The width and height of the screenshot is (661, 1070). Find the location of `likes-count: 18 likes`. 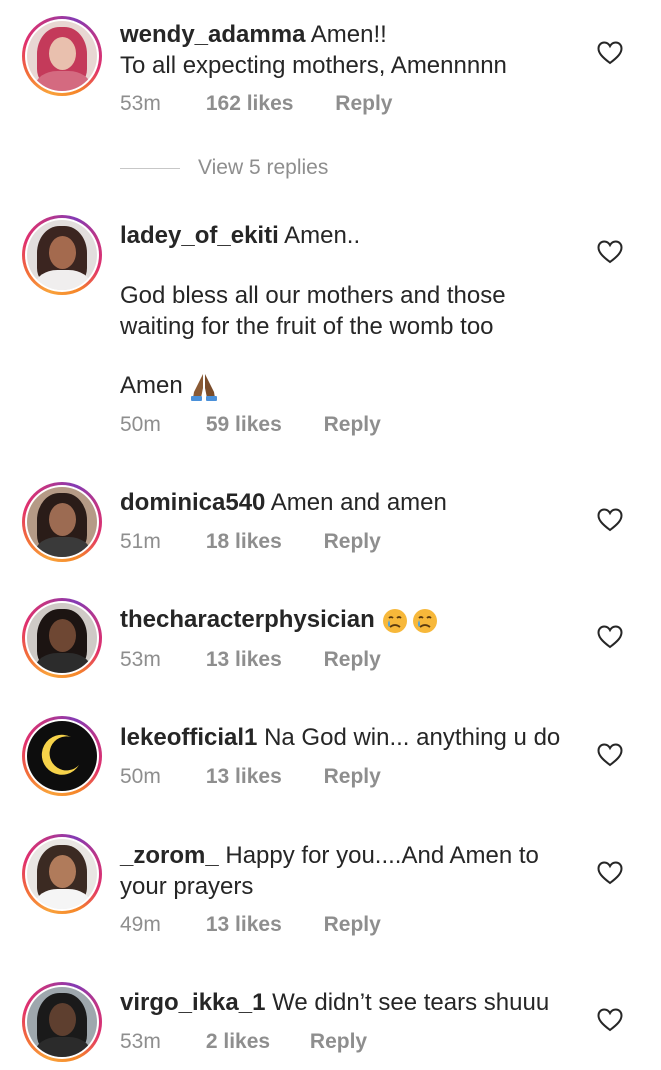

likes-count: 18 likes is located at coordinates (244, 542).